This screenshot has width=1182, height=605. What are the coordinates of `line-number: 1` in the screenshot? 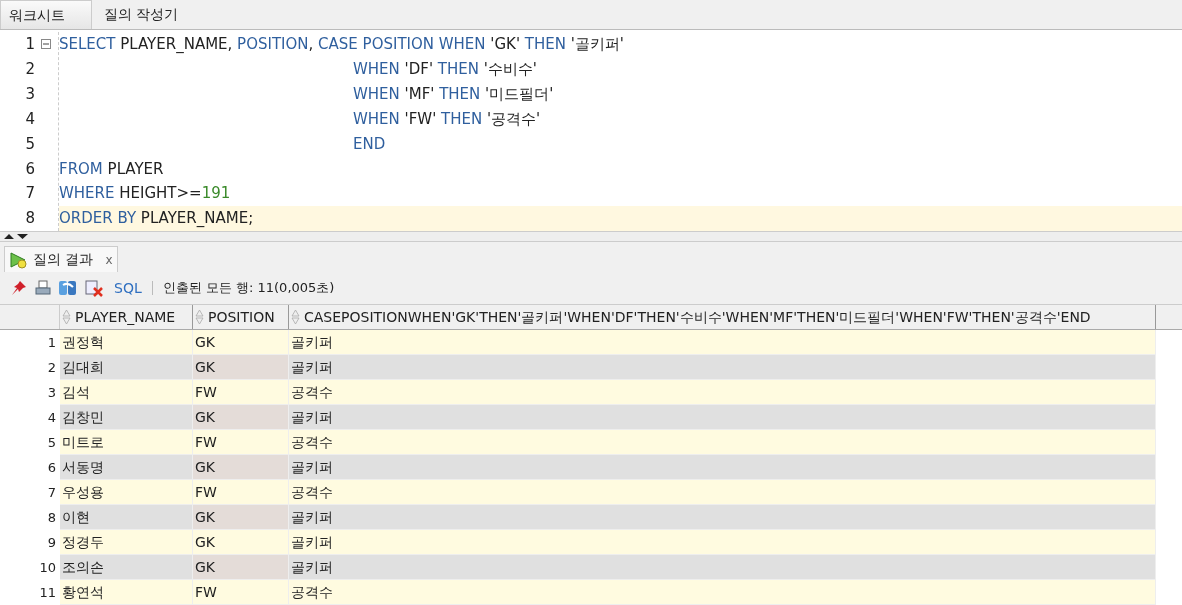 It's located at (30, 45).